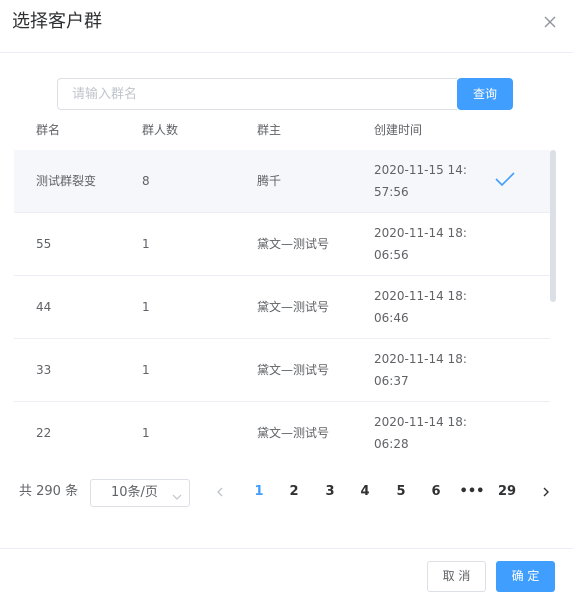  Describe the element at coordinates (472, 492) in the screenshot. I see `page-ellipsis: •••` at that location.